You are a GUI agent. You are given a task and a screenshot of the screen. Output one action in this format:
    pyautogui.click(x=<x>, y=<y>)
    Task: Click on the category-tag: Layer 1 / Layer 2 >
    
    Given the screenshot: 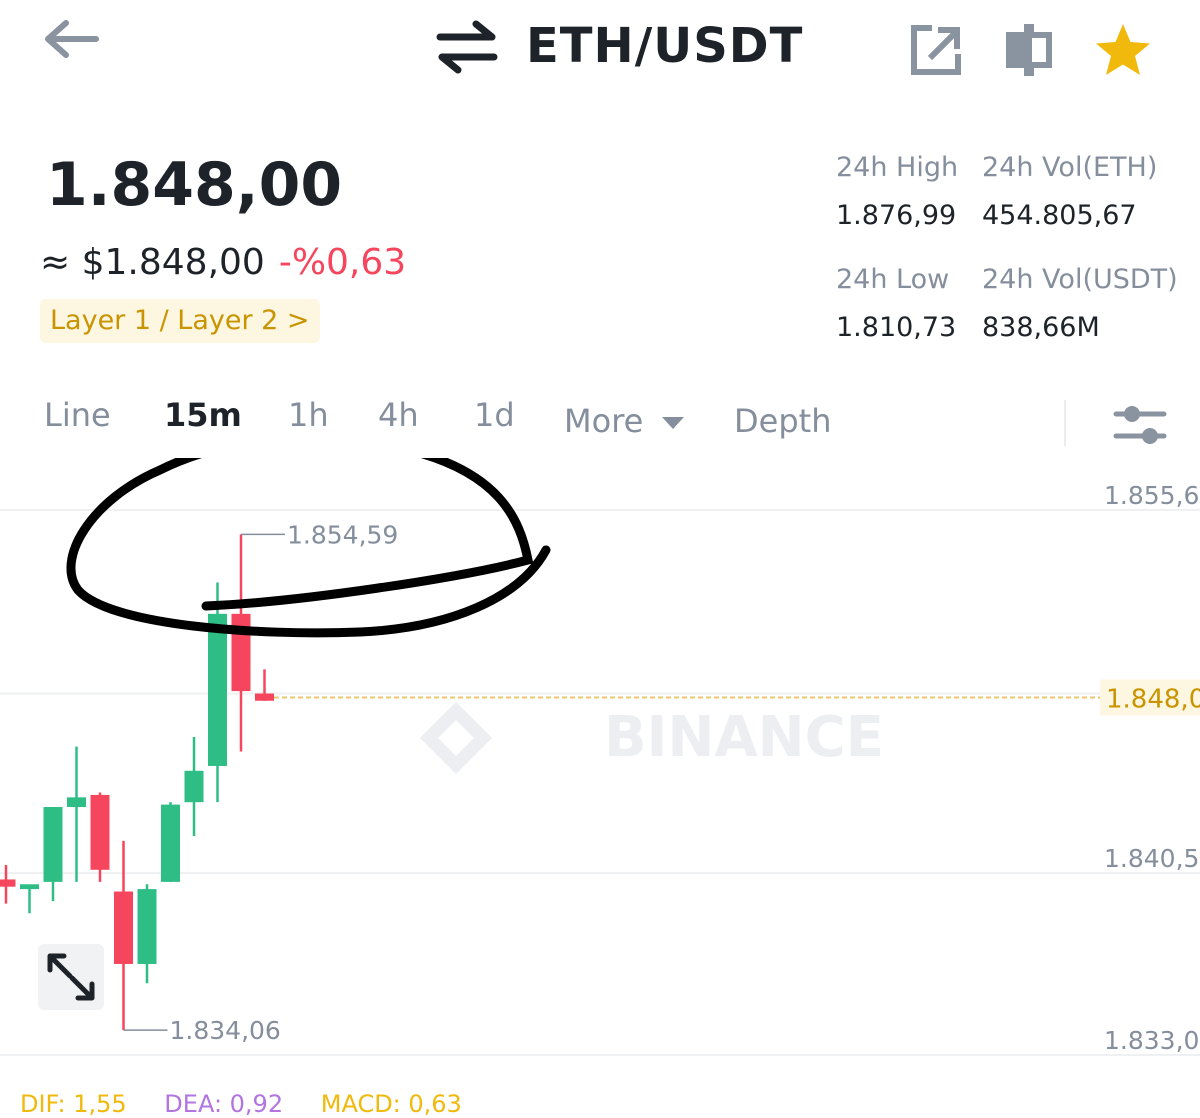 What is the action you would take?
    pyautogui.click(x=180, y=321)
    